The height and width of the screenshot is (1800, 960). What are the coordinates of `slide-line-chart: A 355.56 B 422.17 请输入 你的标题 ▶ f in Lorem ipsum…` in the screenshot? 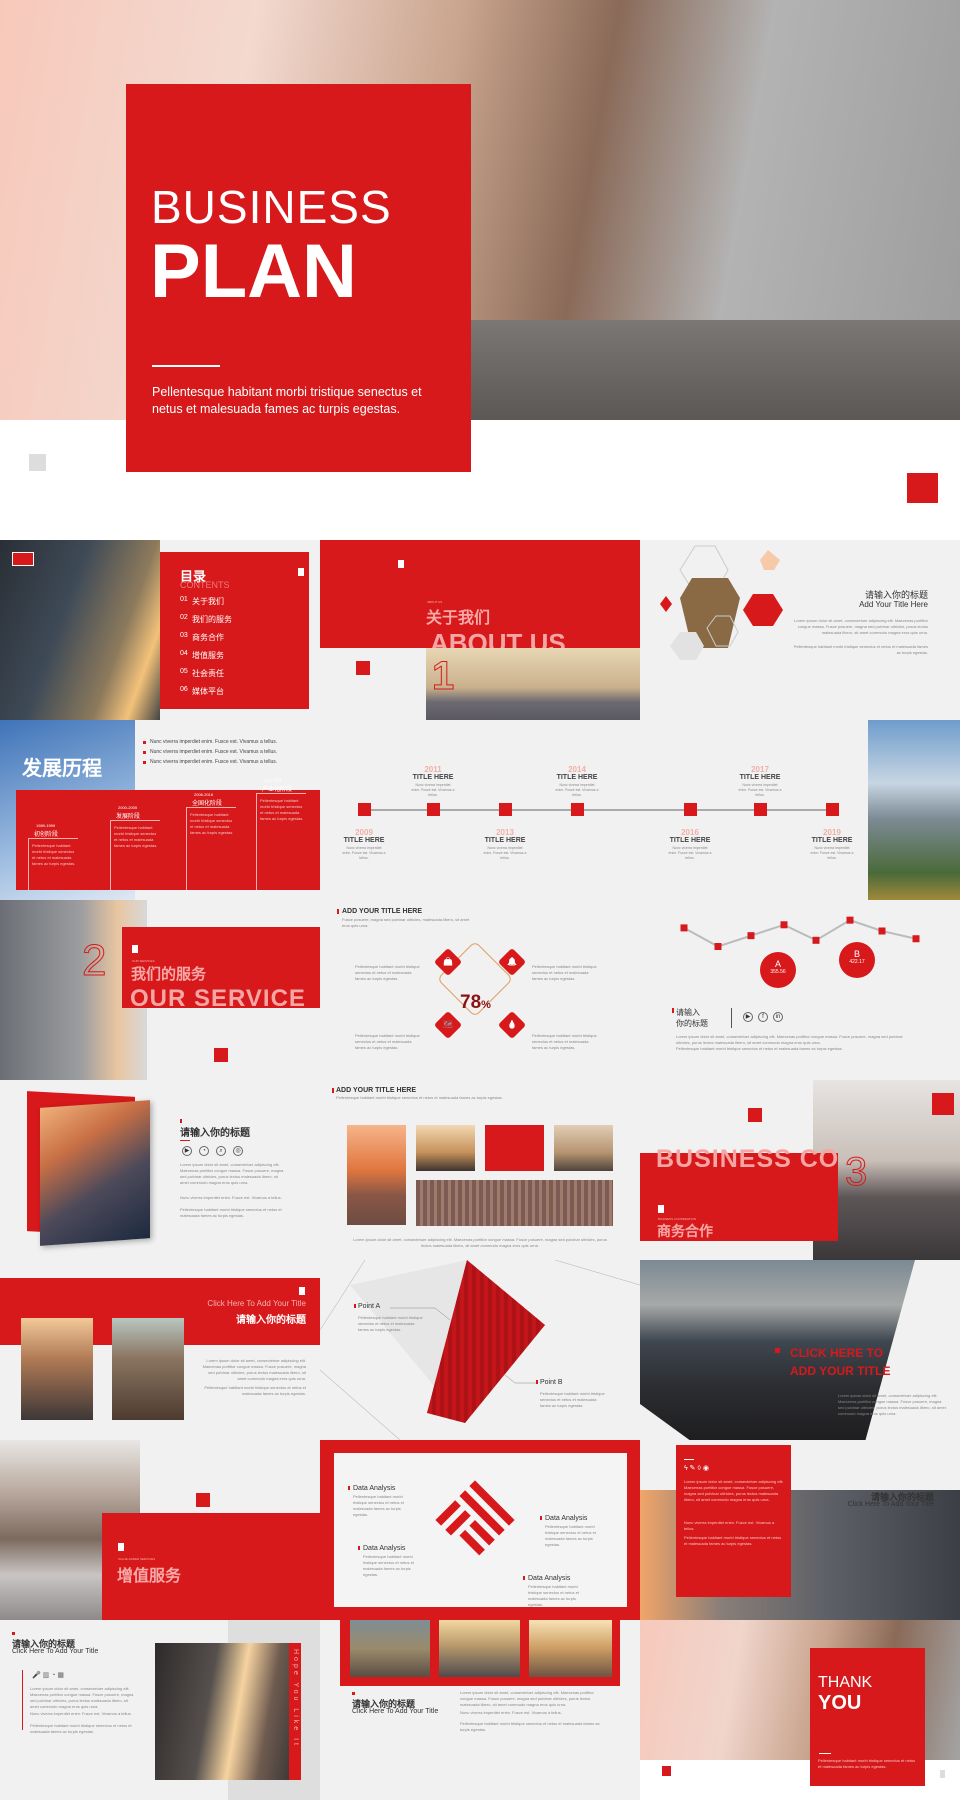 It's located at (800, 990).